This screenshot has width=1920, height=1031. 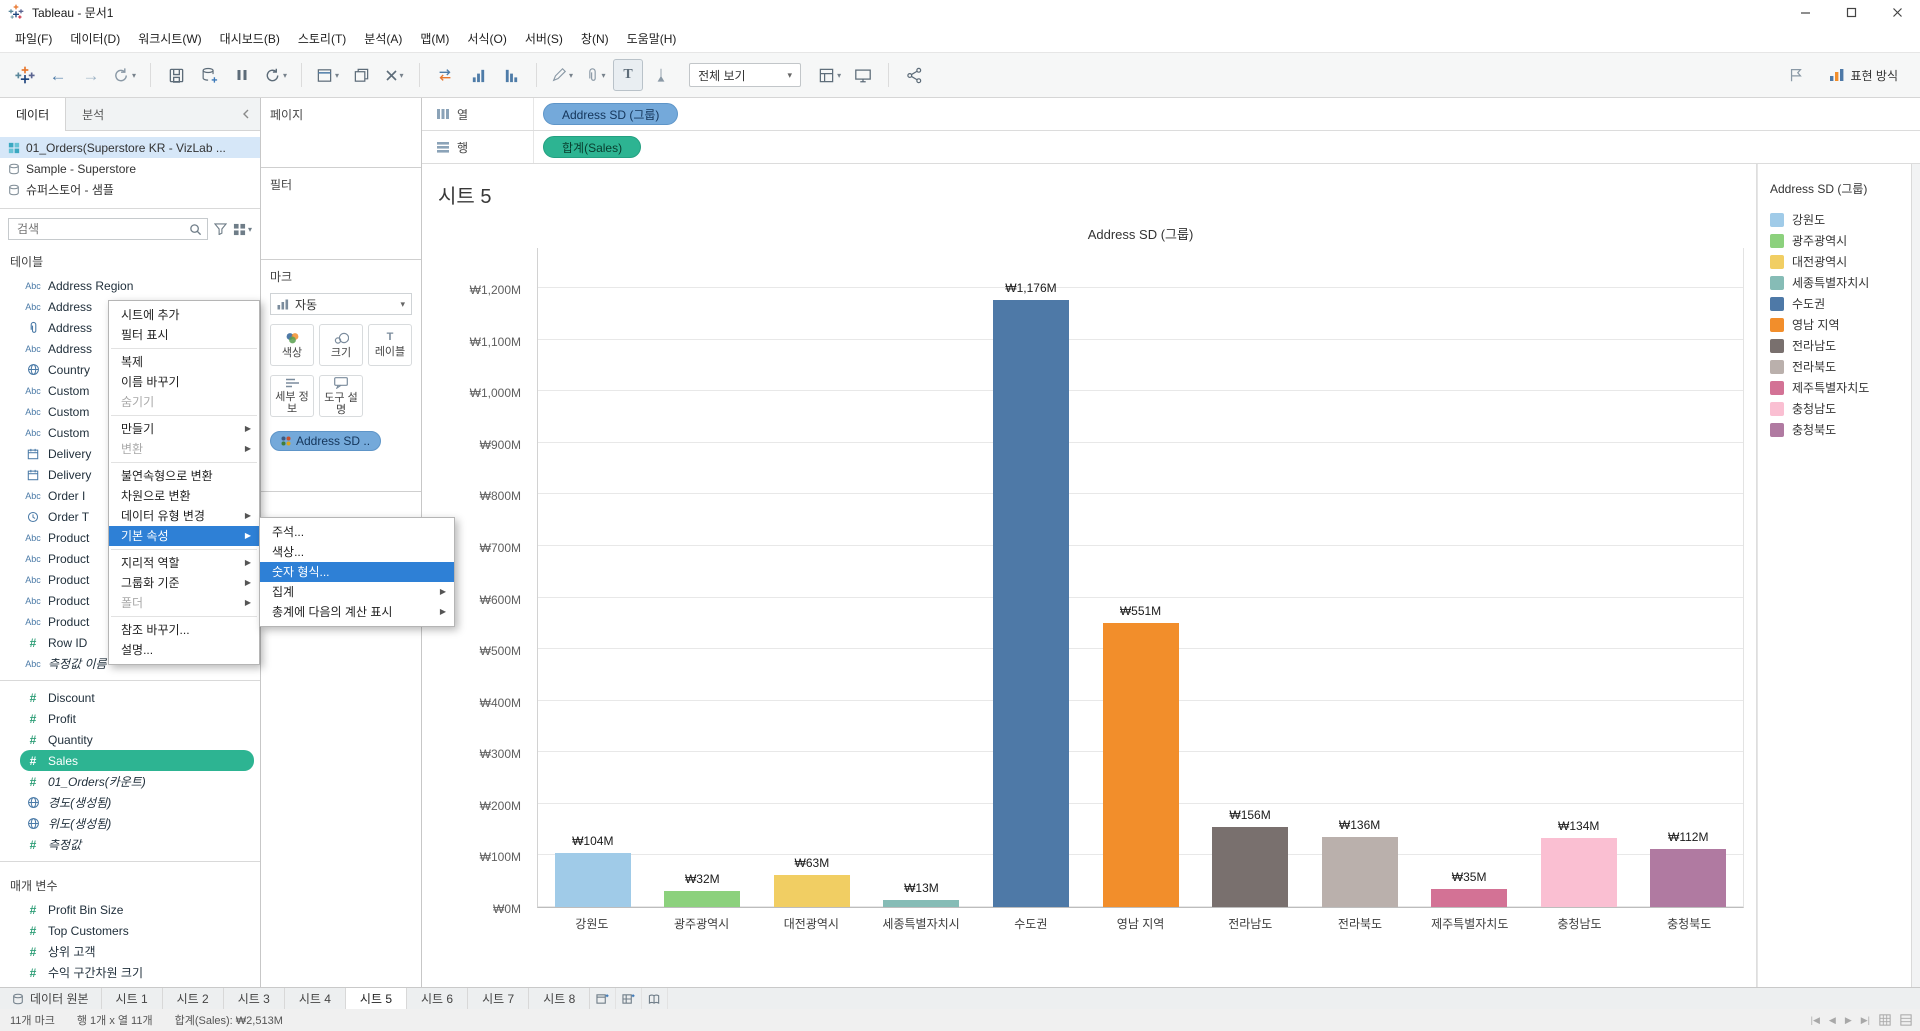 I want to click on detail-button: 세부 정보, so click(x=292, y=396).